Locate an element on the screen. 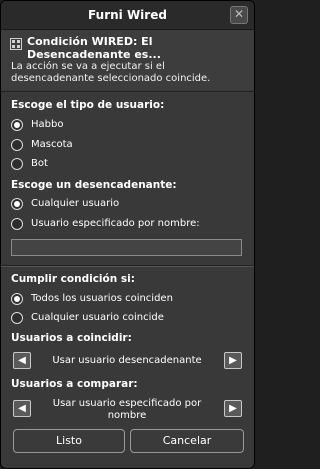  compare-users-label: Usuarios a comparar: is located at coordinates (74, 384).